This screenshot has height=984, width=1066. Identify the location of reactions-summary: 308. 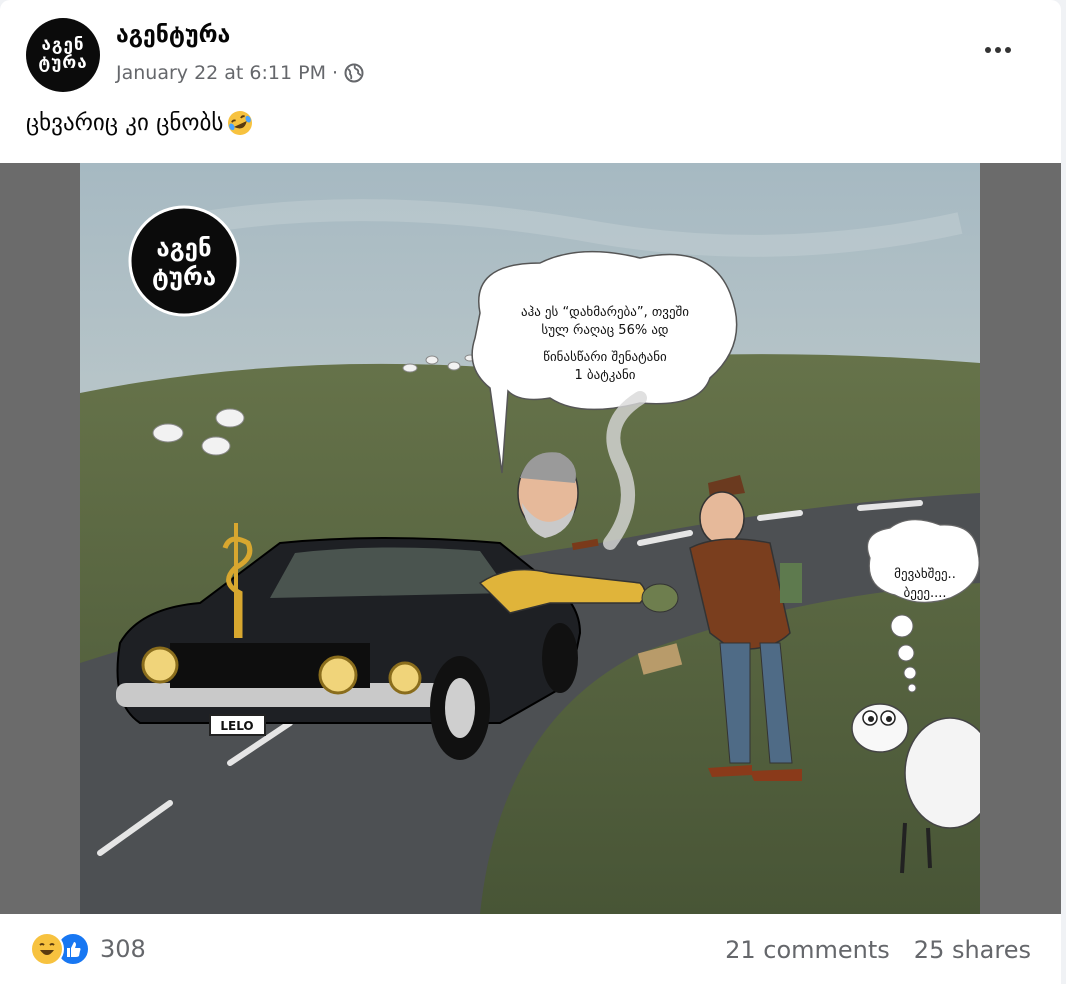
(88, 949).